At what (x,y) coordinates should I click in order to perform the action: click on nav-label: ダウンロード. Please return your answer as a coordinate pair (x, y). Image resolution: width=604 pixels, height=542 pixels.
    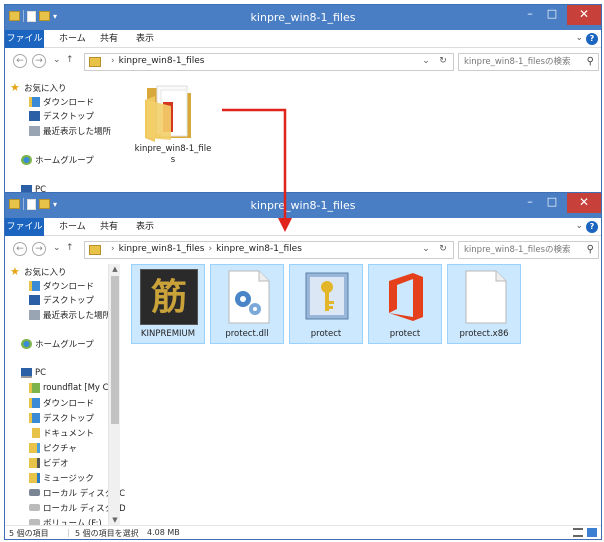
    Looking at the image, I should click on (69, 403).